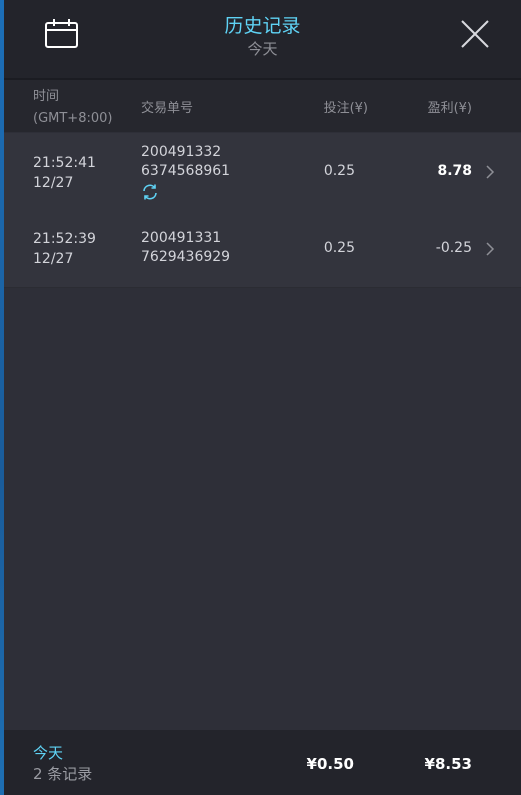 The height and width of the screenshot is (795, 521). What do you see at coordinates (453, 248) in the screenshot?
I see `row-profit: -0.25` at bounding box center [453, 248].